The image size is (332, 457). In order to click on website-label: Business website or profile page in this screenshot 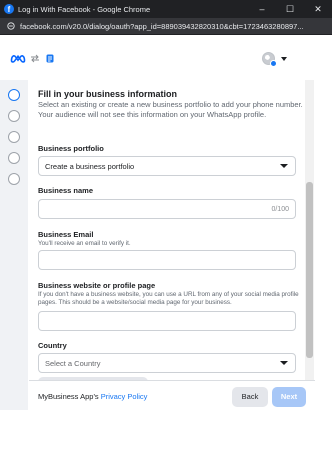, I will do `click(97, 285)`.